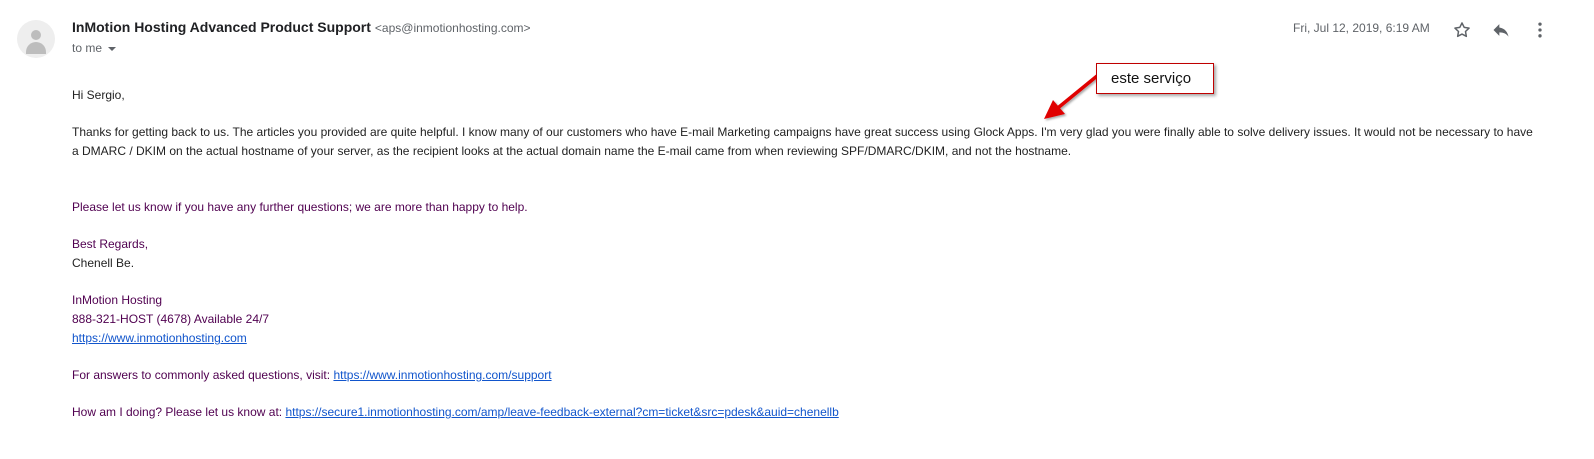  Describe the element at coordinates (1462, 30) in the screenshot. I see `star-icon` at that location.